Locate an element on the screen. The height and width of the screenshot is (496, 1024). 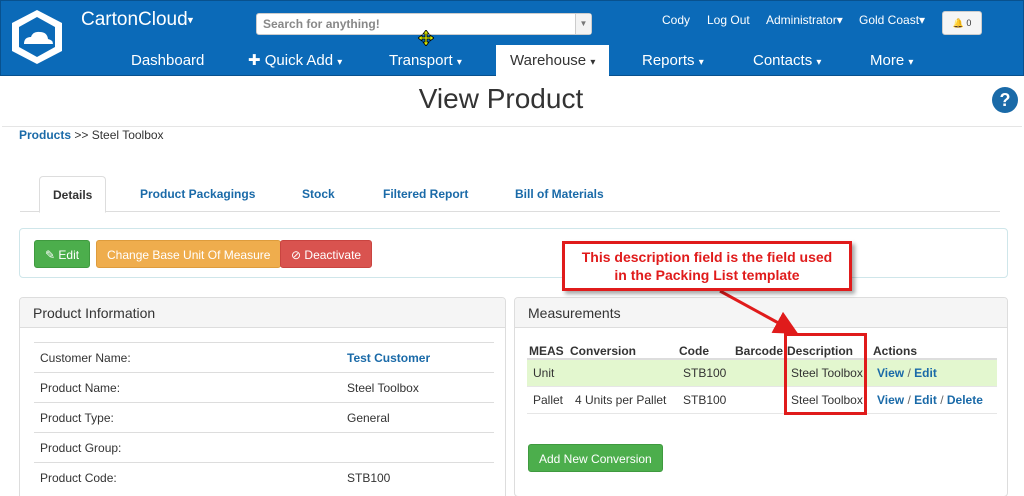
breadcrumb-products-link: Products is located at coordinates (45, 135).